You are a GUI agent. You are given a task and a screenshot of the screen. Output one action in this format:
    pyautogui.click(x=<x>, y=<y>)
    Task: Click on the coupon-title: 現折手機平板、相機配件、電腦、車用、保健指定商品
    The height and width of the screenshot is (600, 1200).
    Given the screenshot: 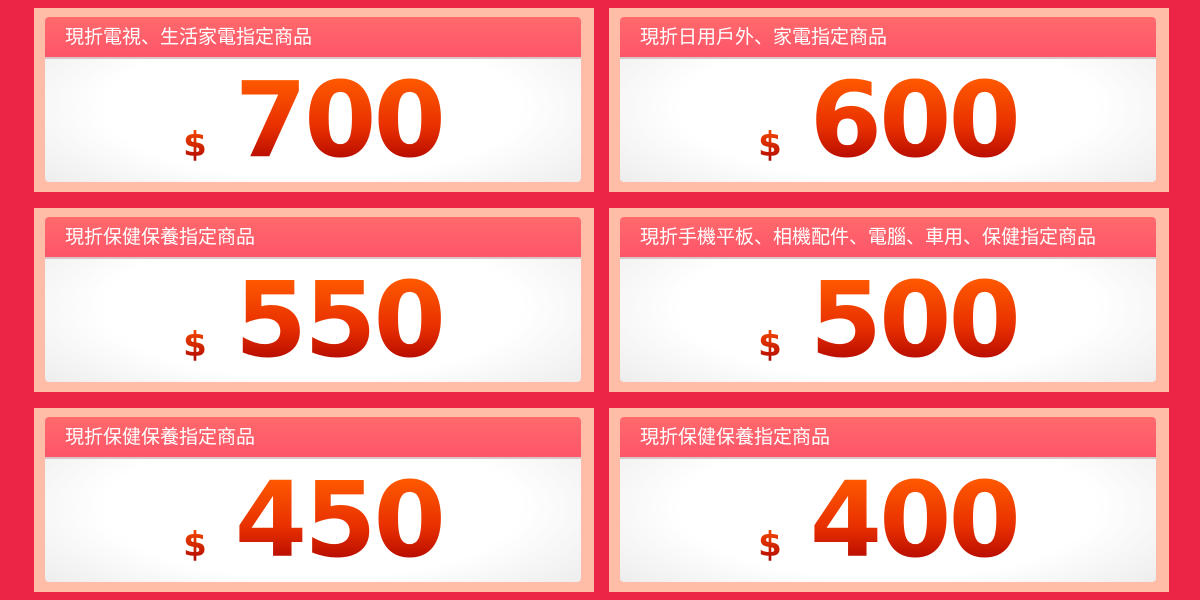 What is the action you would take?
    pyautogui.click(x=888, y=238)
    